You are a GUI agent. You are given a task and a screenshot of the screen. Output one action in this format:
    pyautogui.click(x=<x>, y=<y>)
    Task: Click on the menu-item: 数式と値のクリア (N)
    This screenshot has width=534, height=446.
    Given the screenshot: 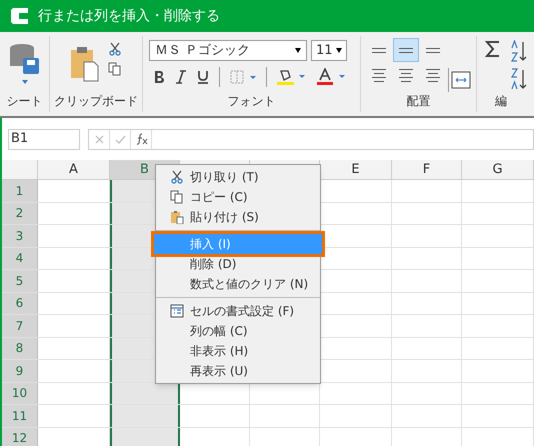 What is the action you would take?
    pyautogui.click(x=238, y=284)
    